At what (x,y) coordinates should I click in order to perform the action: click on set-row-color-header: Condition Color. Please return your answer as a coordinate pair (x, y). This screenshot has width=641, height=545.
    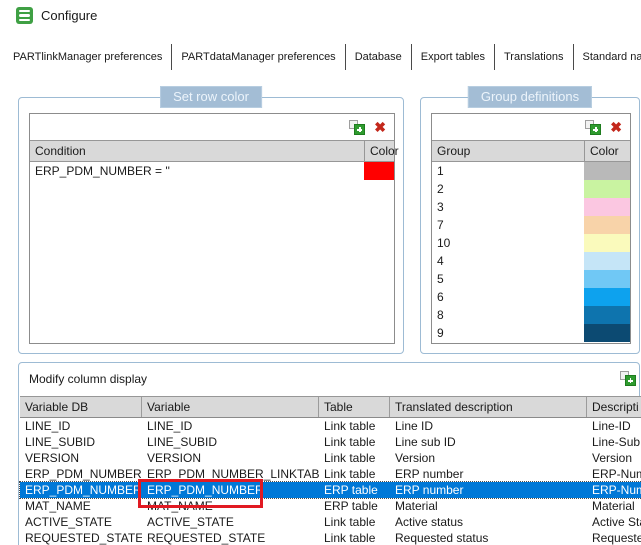
    Looking at the image, I should click on (214, 151).